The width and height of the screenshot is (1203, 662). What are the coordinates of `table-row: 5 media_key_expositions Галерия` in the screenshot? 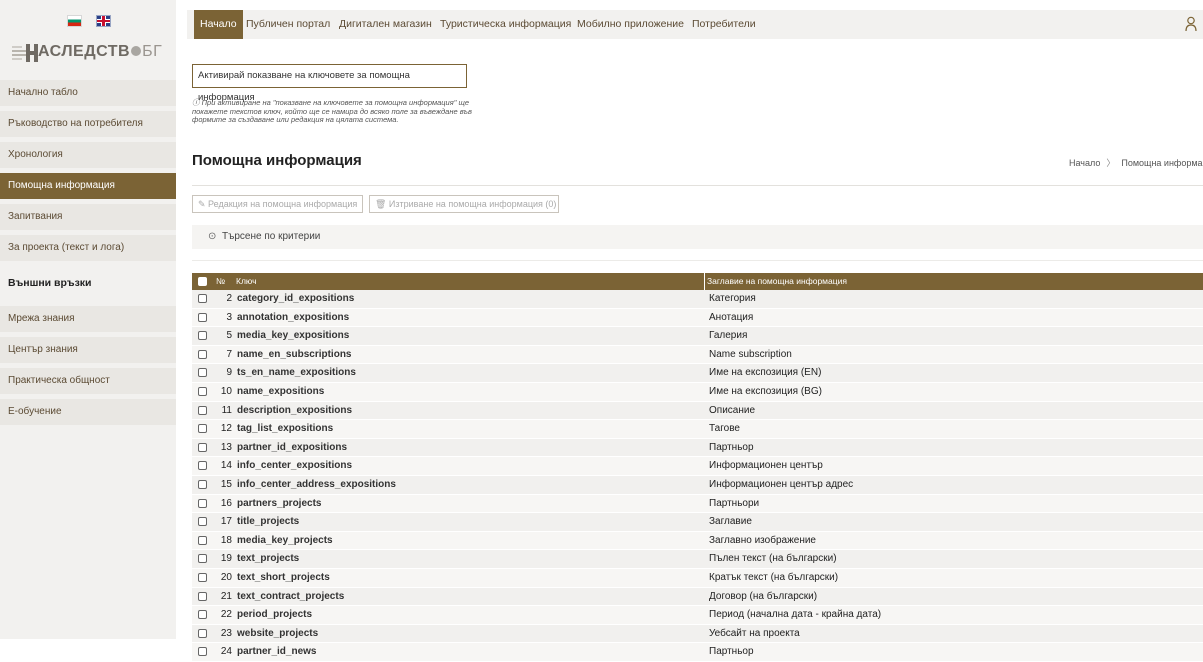 It's located at (697, 336).